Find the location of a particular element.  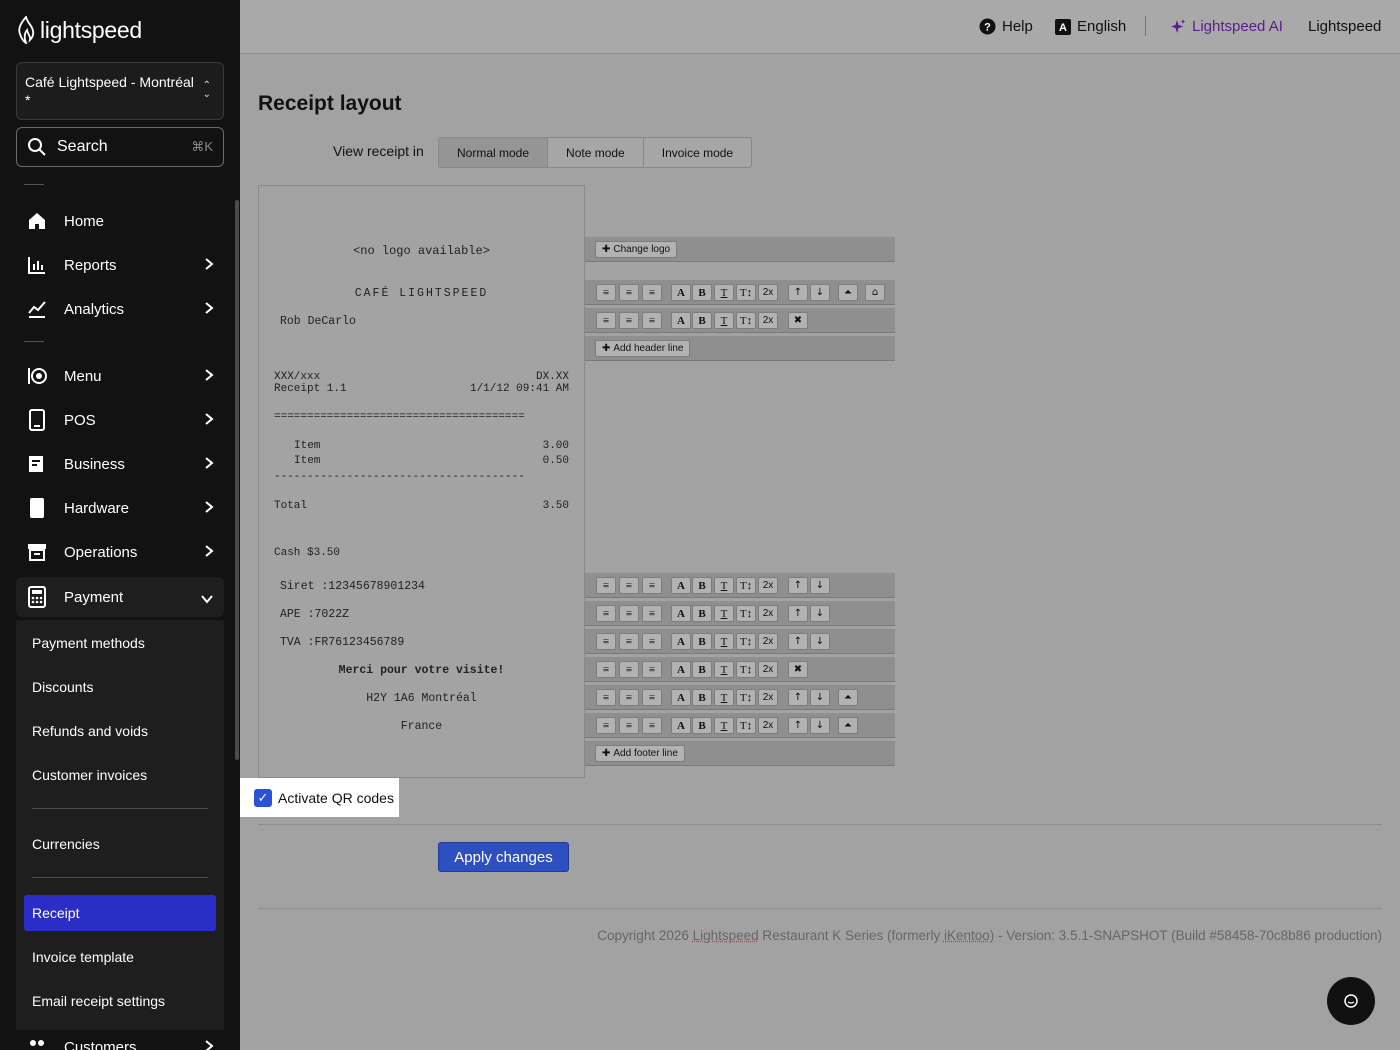

add-header-line-button: ✚ Add header line is located at coordinates (643, 348).